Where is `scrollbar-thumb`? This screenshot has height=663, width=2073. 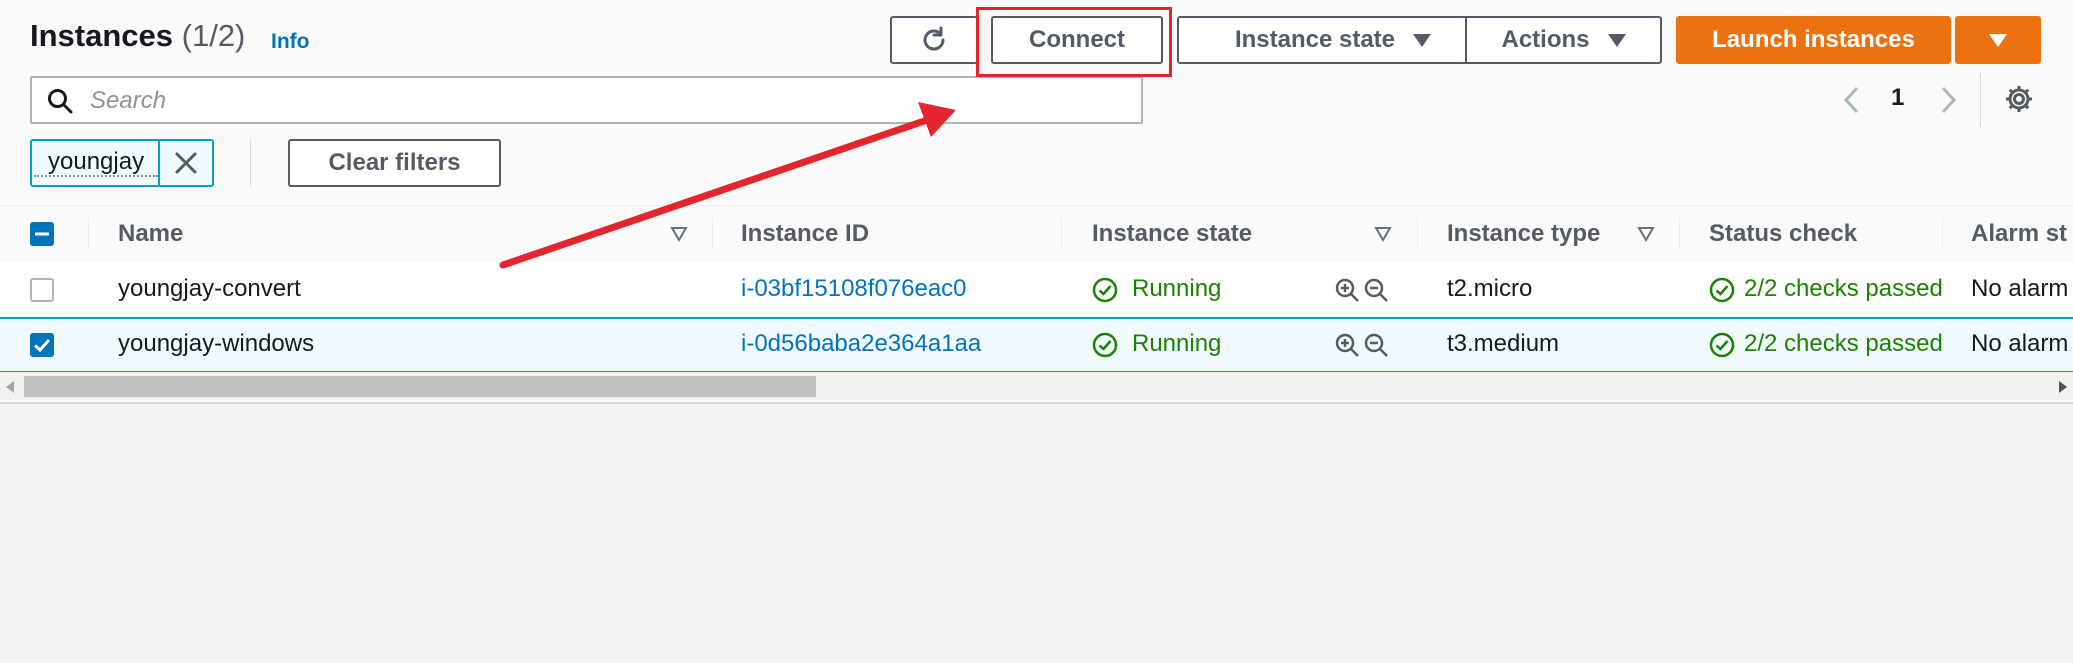 scrollbar-thumb is located at coordinates (420, 386).